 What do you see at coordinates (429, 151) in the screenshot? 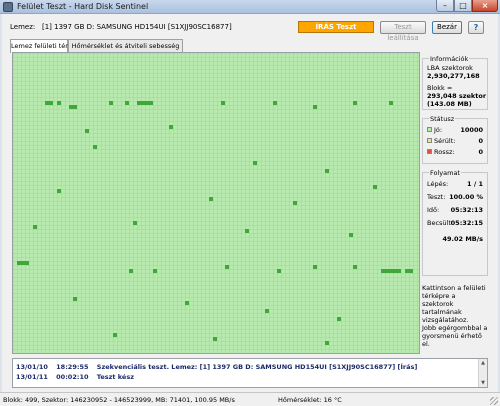
I see `bad-legend-icon` at bounding box center [429, 151].